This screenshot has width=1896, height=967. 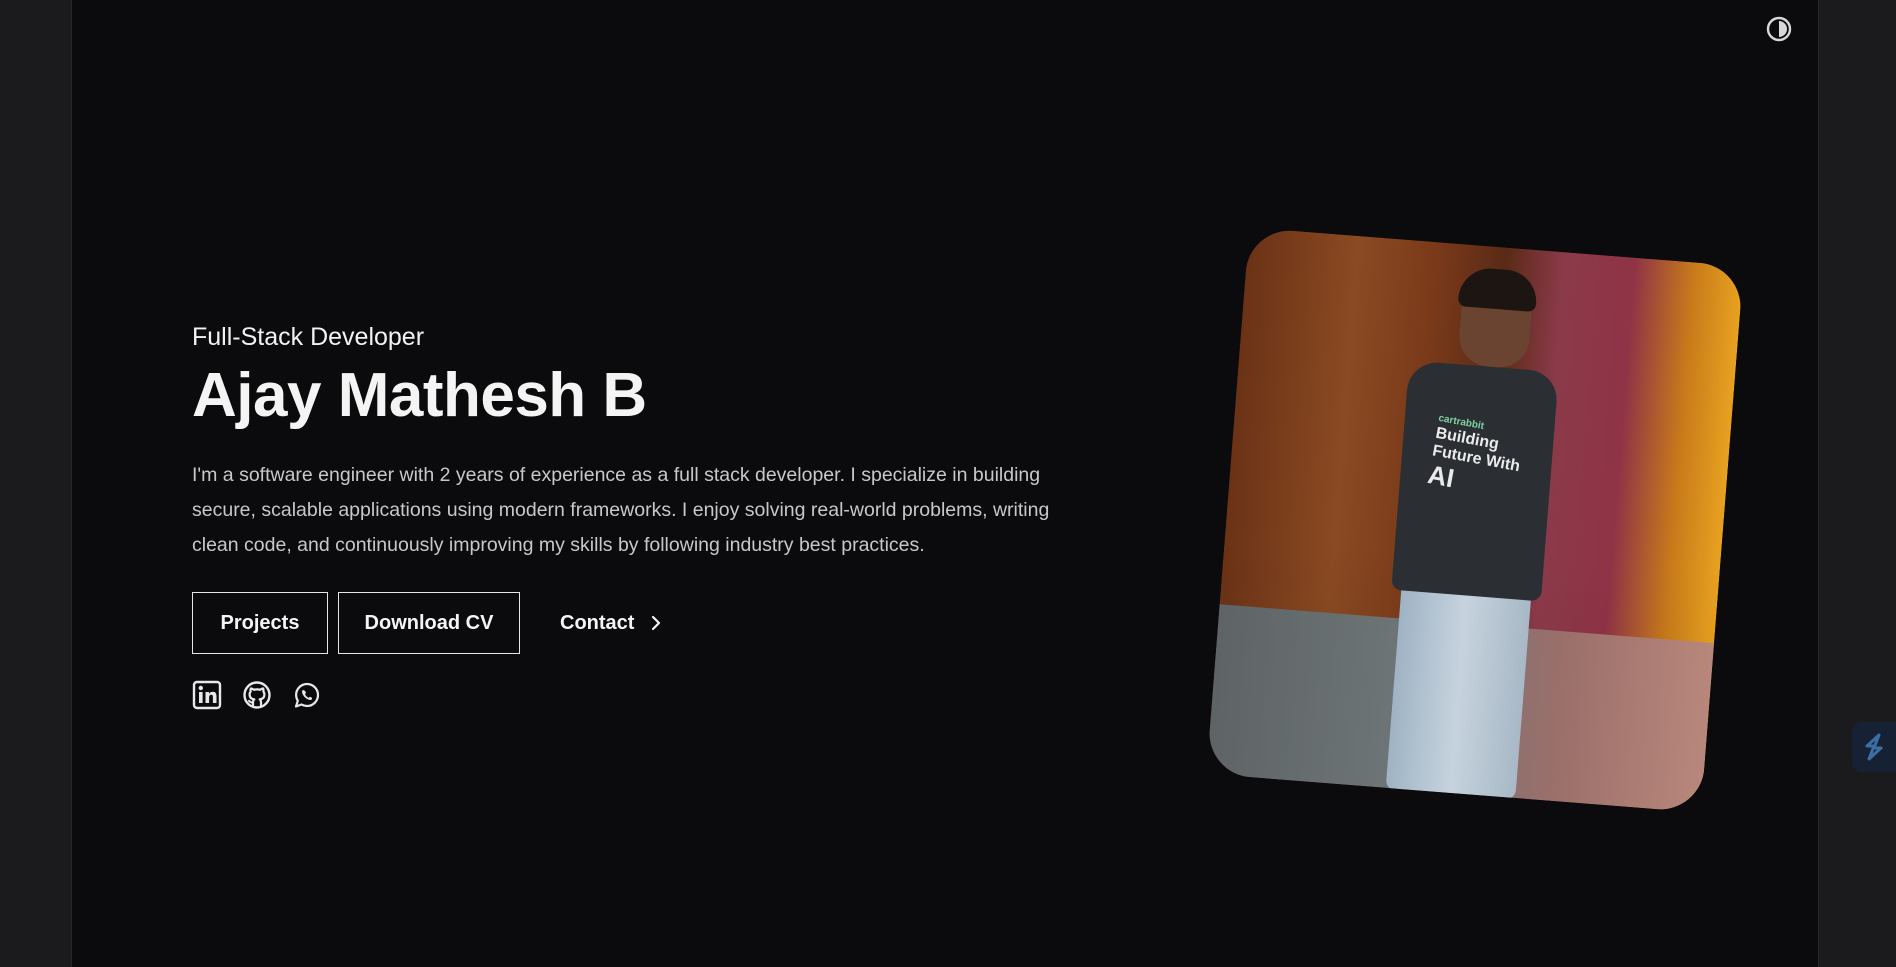 I want to click on chevron-right-icon, so click(x=656, y=623).